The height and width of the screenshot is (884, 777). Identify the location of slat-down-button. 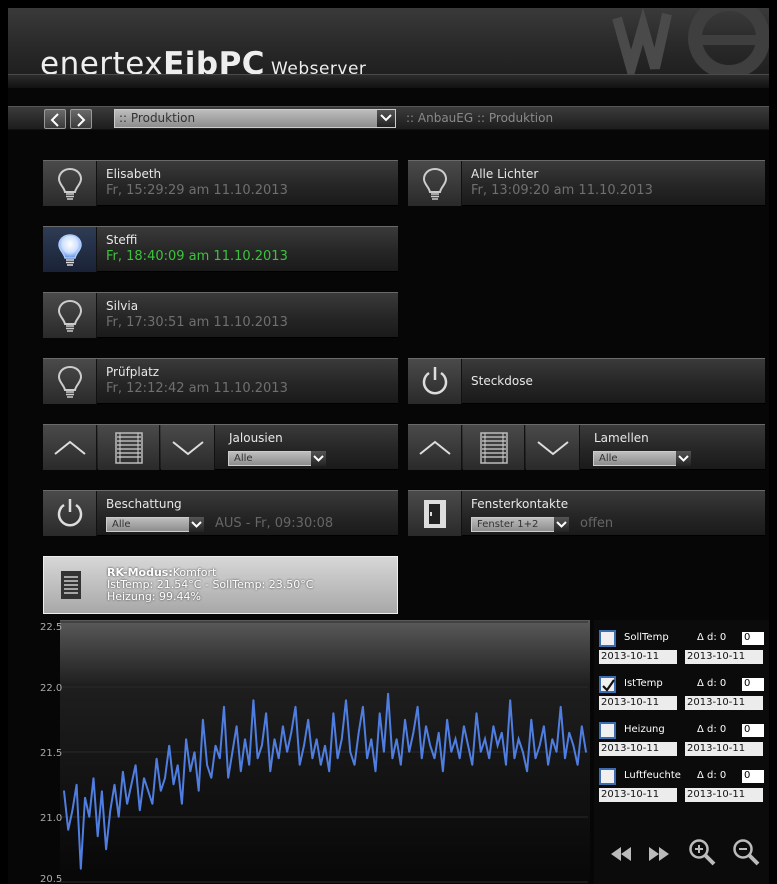
(553, 447).